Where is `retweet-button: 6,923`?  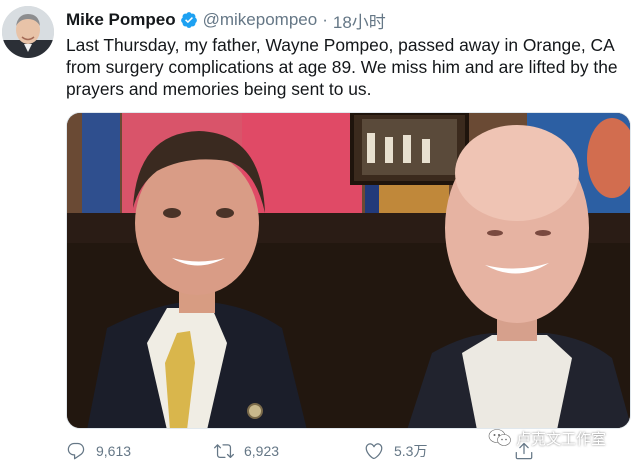 retweet-button: 6,923 is located at coordinates (246, 451).